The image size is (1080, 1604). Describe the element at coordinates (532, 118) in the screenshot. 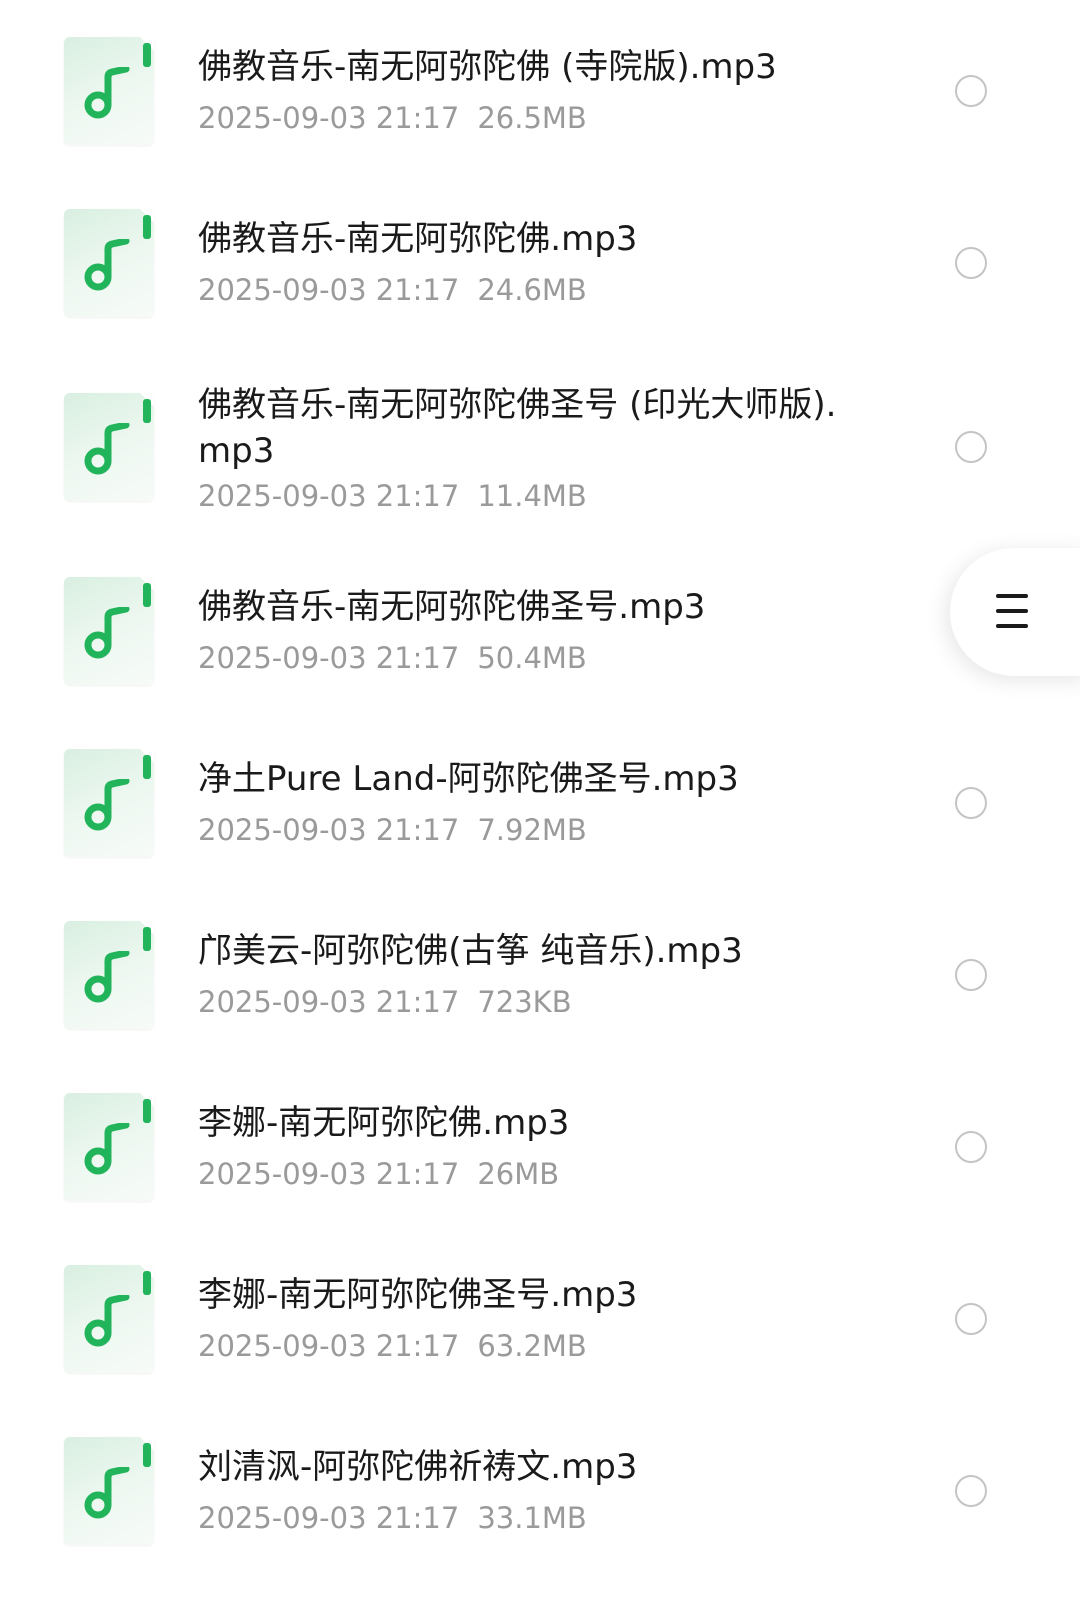

I see `file-size: 26.5MB` at that location.